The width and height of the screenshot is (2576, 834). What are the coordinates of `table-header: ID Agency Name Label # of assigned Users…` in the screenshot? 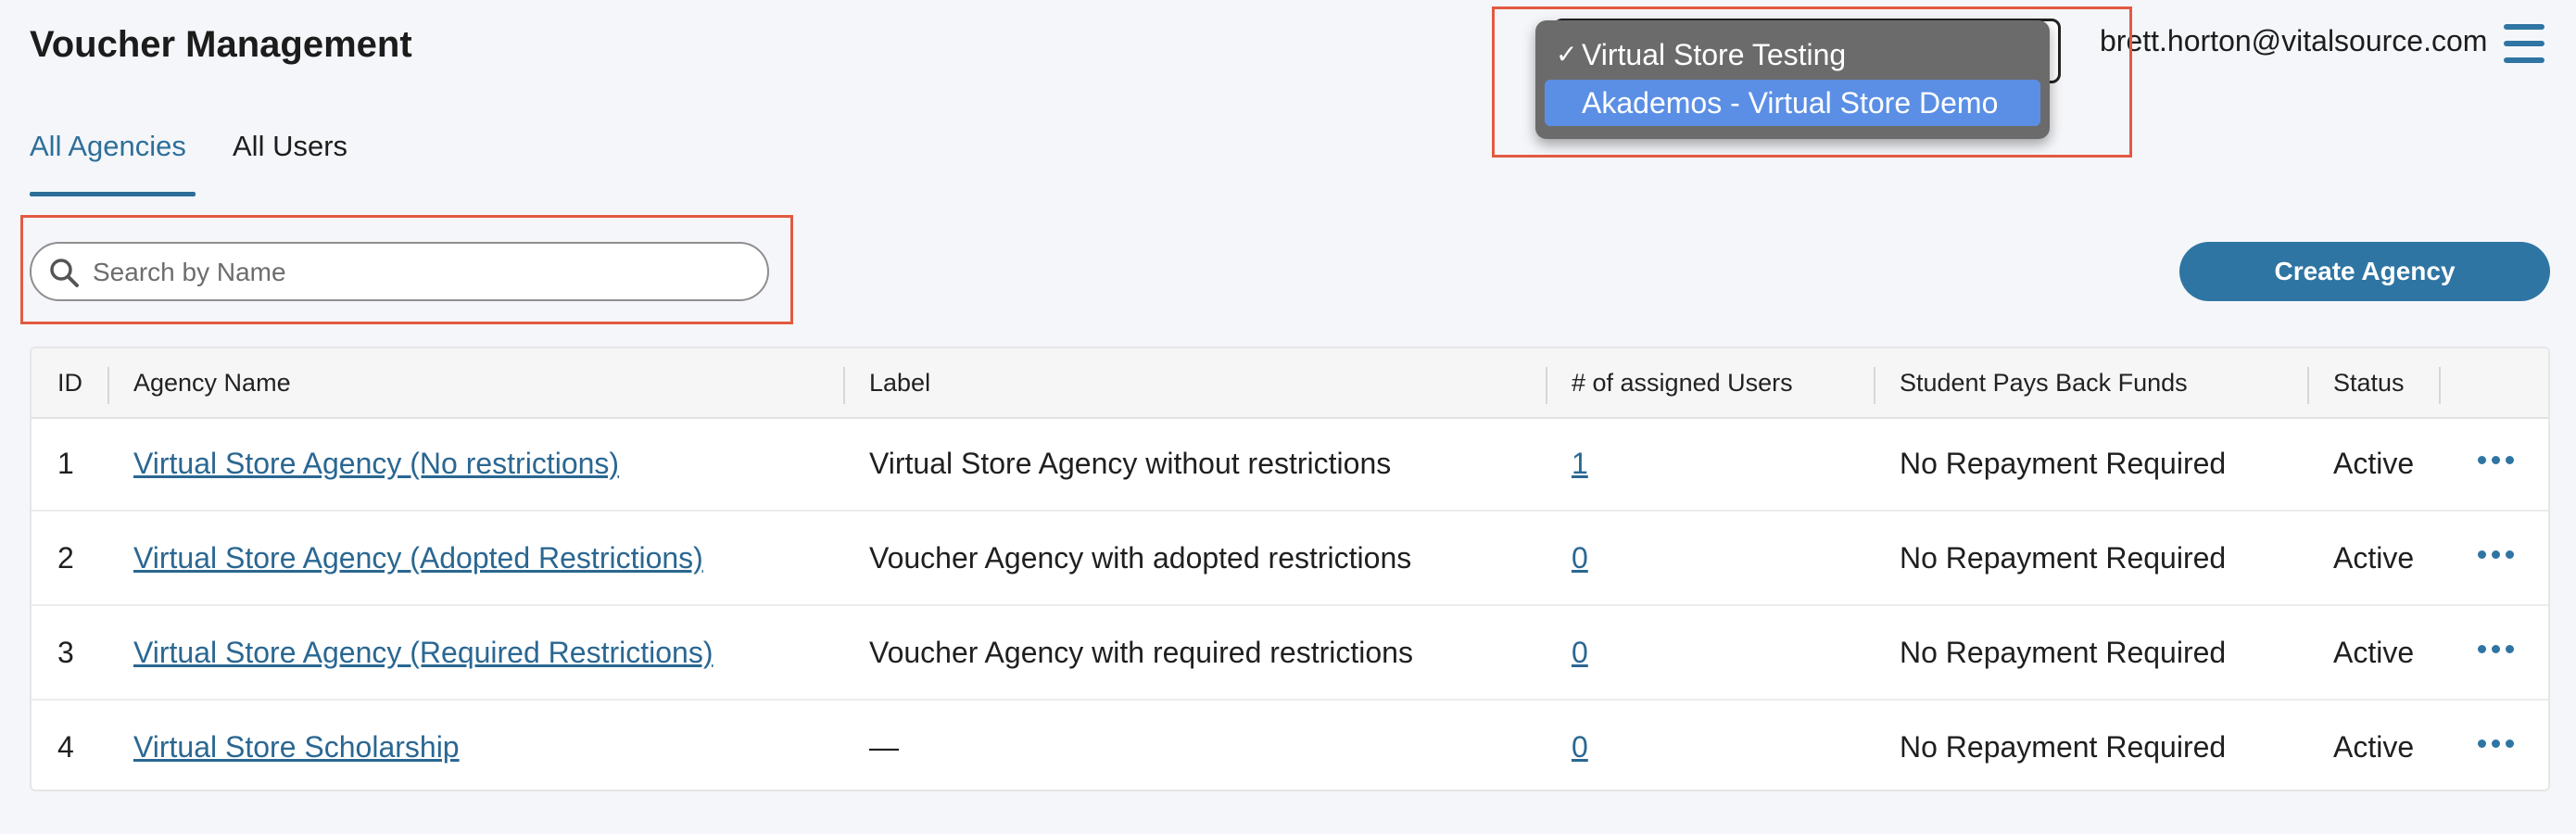 It's located at (1290, 383).